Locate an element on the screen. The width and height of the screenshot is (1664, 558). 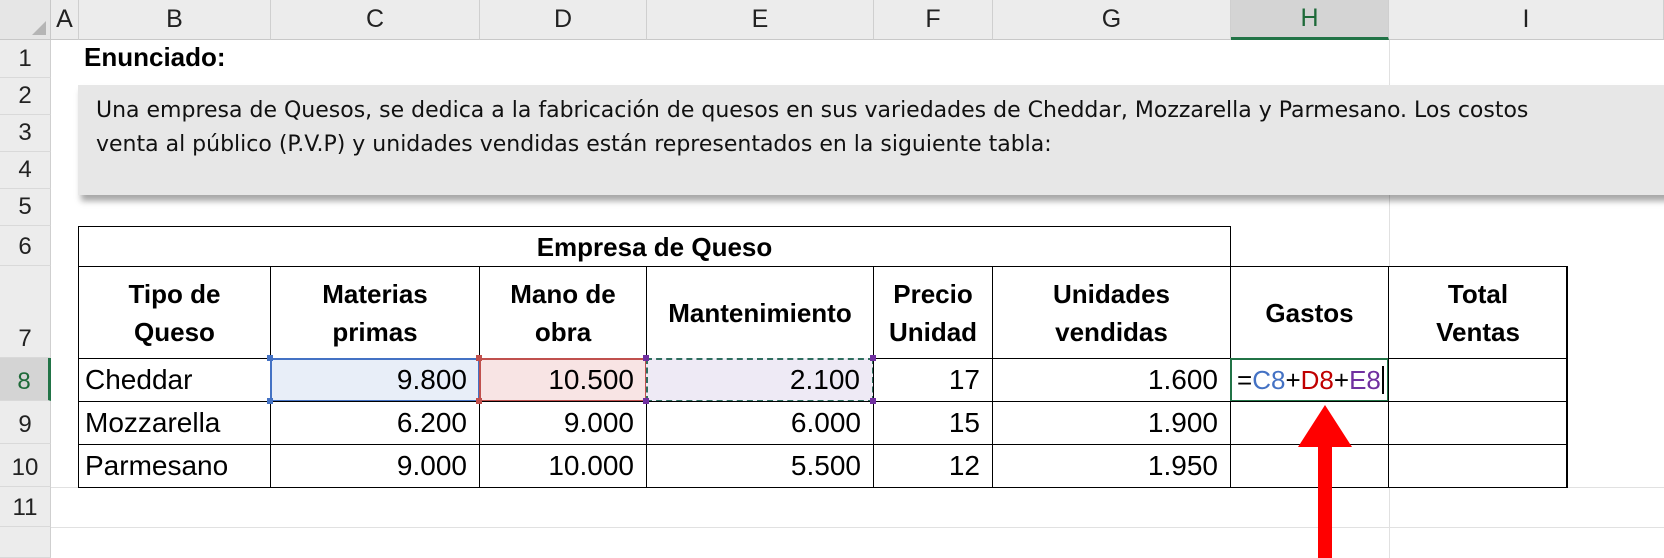
formula-plus-2: + is located at coordinates (1341, 379).